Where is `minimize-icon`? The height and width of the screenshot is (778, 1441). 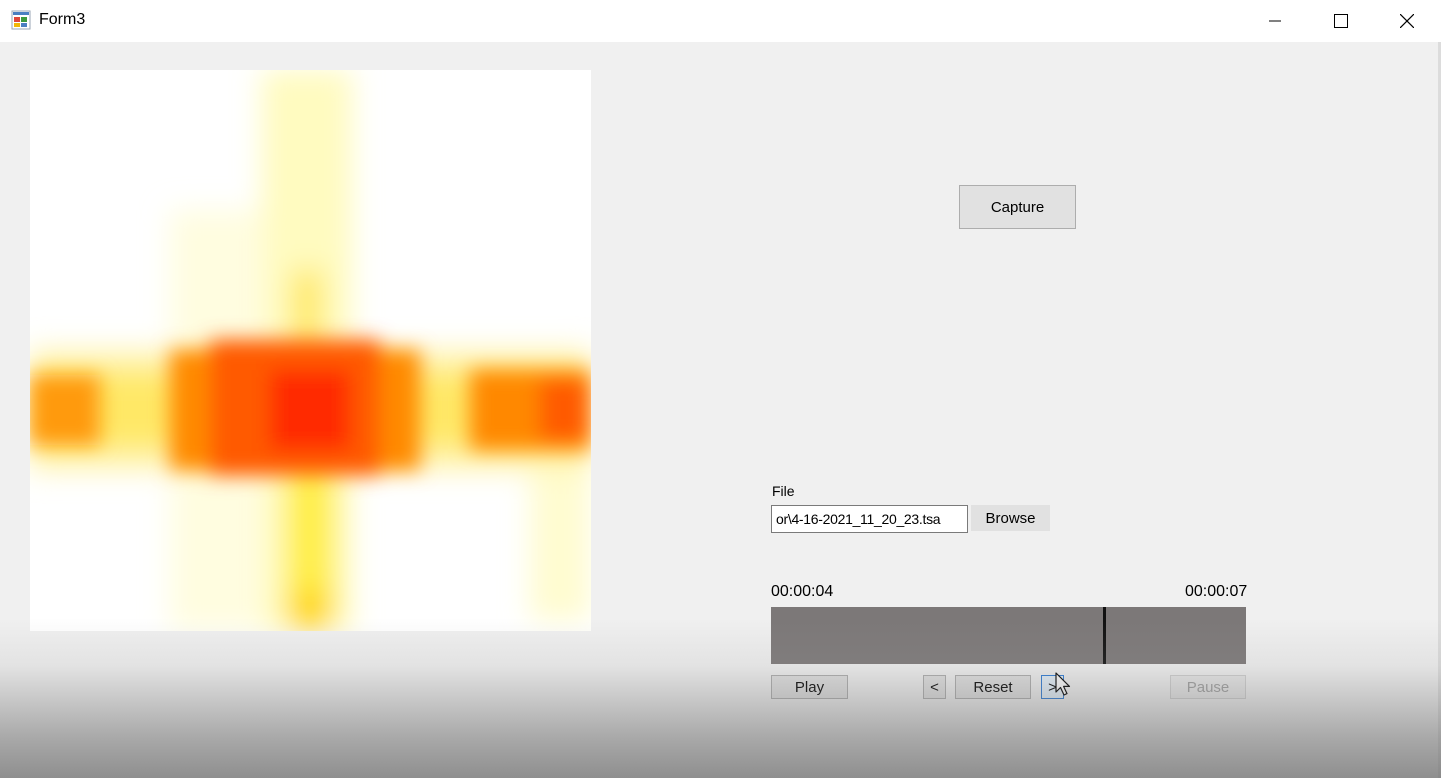 minimize-icon is located at coordinates (1275, 21).